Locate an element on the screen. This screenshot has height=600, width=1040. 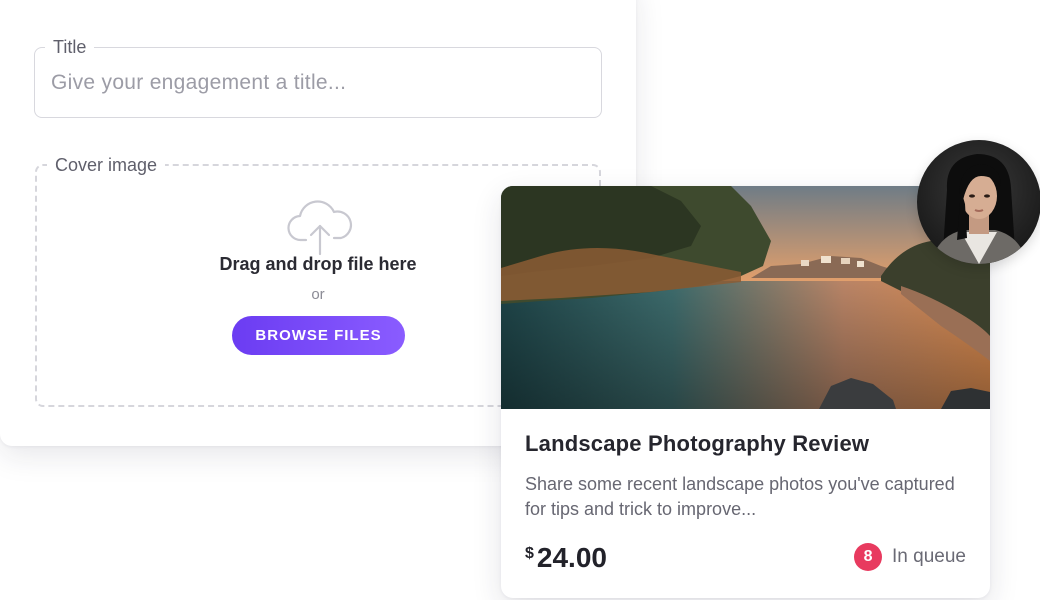
queue-label: In queue is located at coordinates (929, 556).